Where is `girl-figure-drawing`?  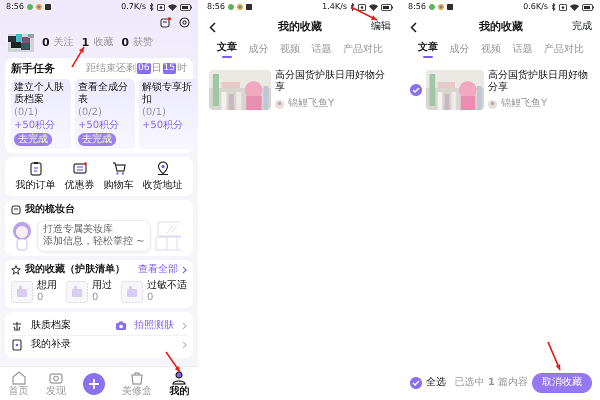 girl-figure-drawing is located at coordinates (22, 236).